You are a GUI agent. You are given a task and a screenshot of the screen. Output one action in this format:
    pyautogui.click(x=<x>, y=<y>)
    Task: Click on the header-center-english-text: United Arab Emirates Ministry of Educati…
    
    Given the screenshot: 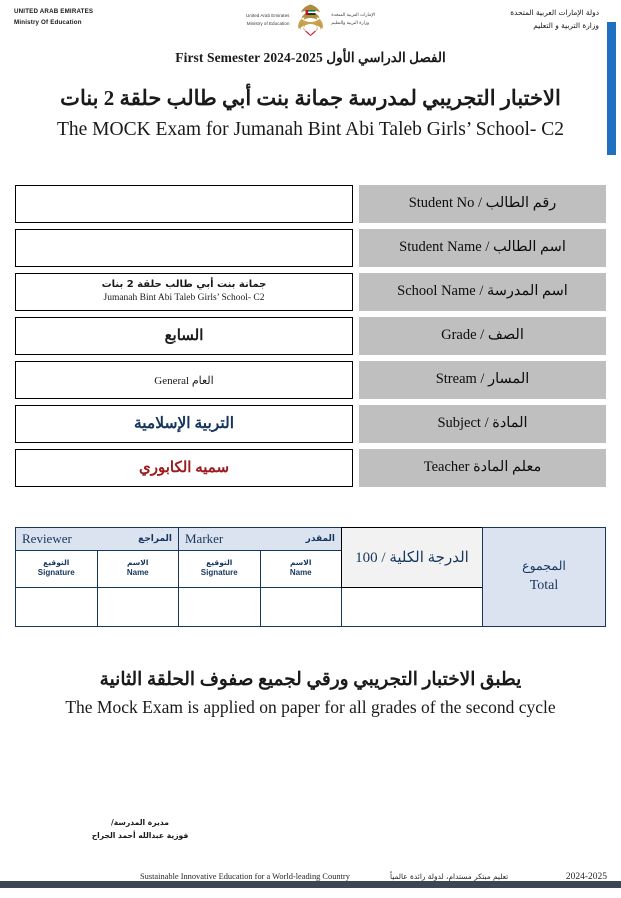 What is the action you would take?
    pyautogui.click(x=267, y=20)
    